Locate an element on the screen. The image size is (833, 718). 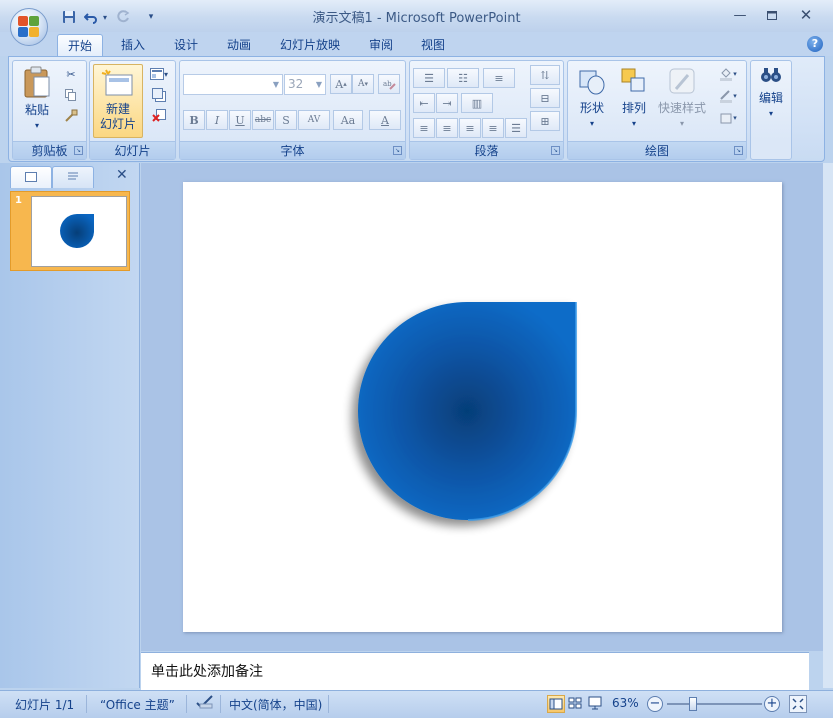
slides-tab is located at coordinates (31, 177).